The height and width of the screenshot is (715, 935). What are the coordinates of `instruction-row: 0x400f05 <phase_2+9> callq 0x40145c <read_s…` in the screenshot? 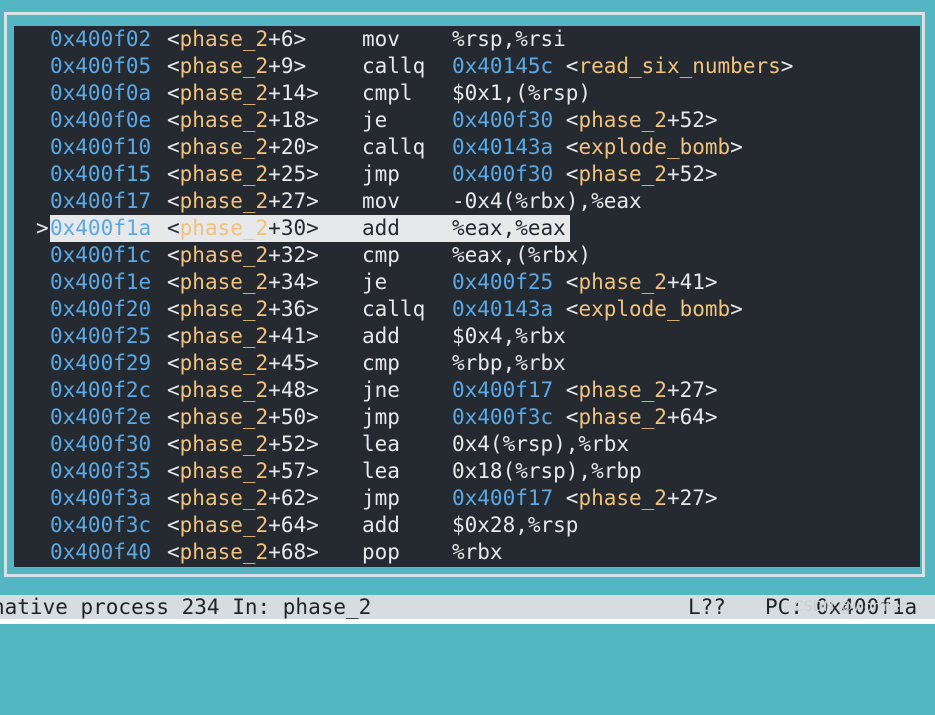 It's located at (467, 66).